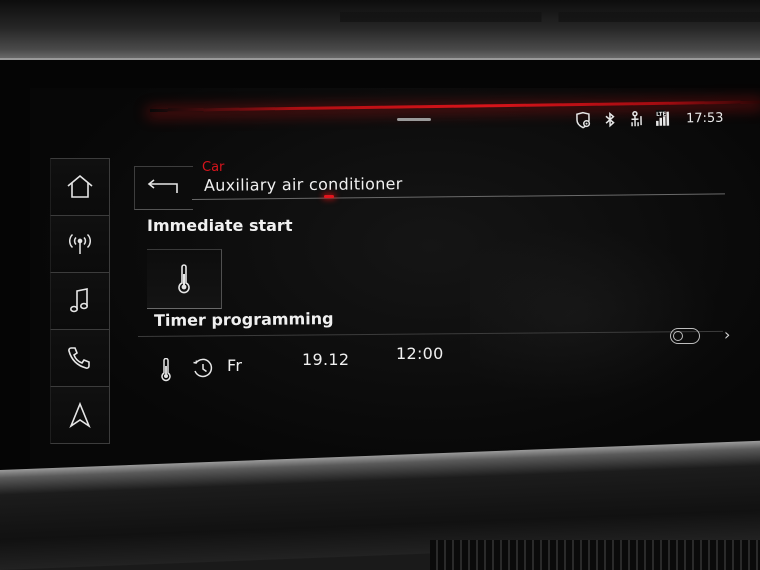 This screenshot has height=570, width=760. I want to click on main-nav, so click(80, 304).